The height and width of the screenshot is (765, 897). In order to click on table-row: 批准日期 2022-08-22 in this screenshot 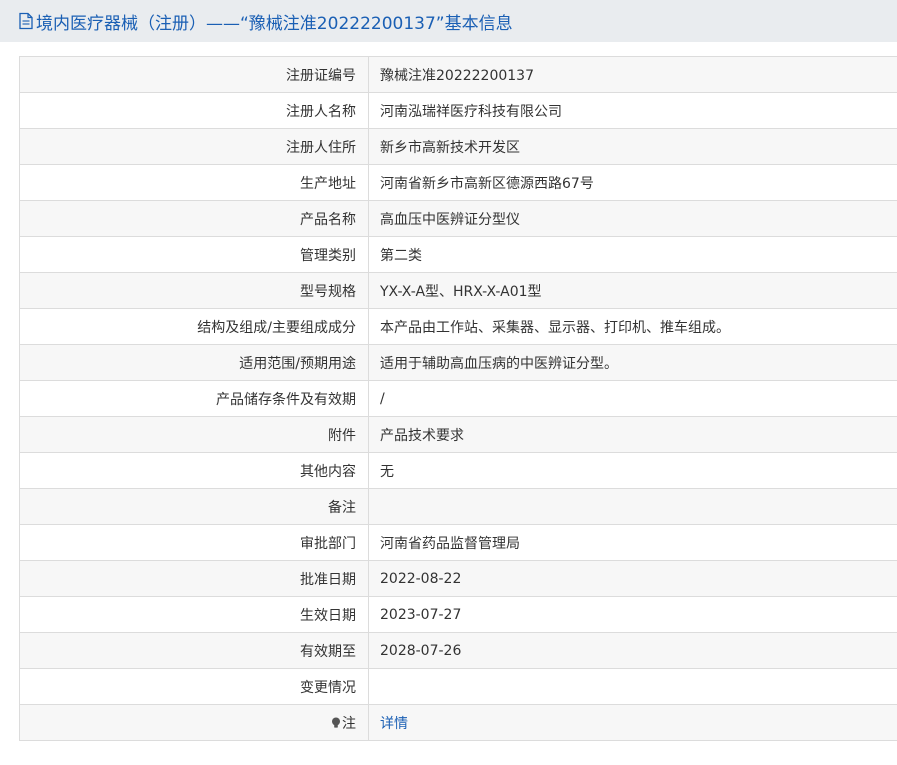, I will do `click(458, 578)`.